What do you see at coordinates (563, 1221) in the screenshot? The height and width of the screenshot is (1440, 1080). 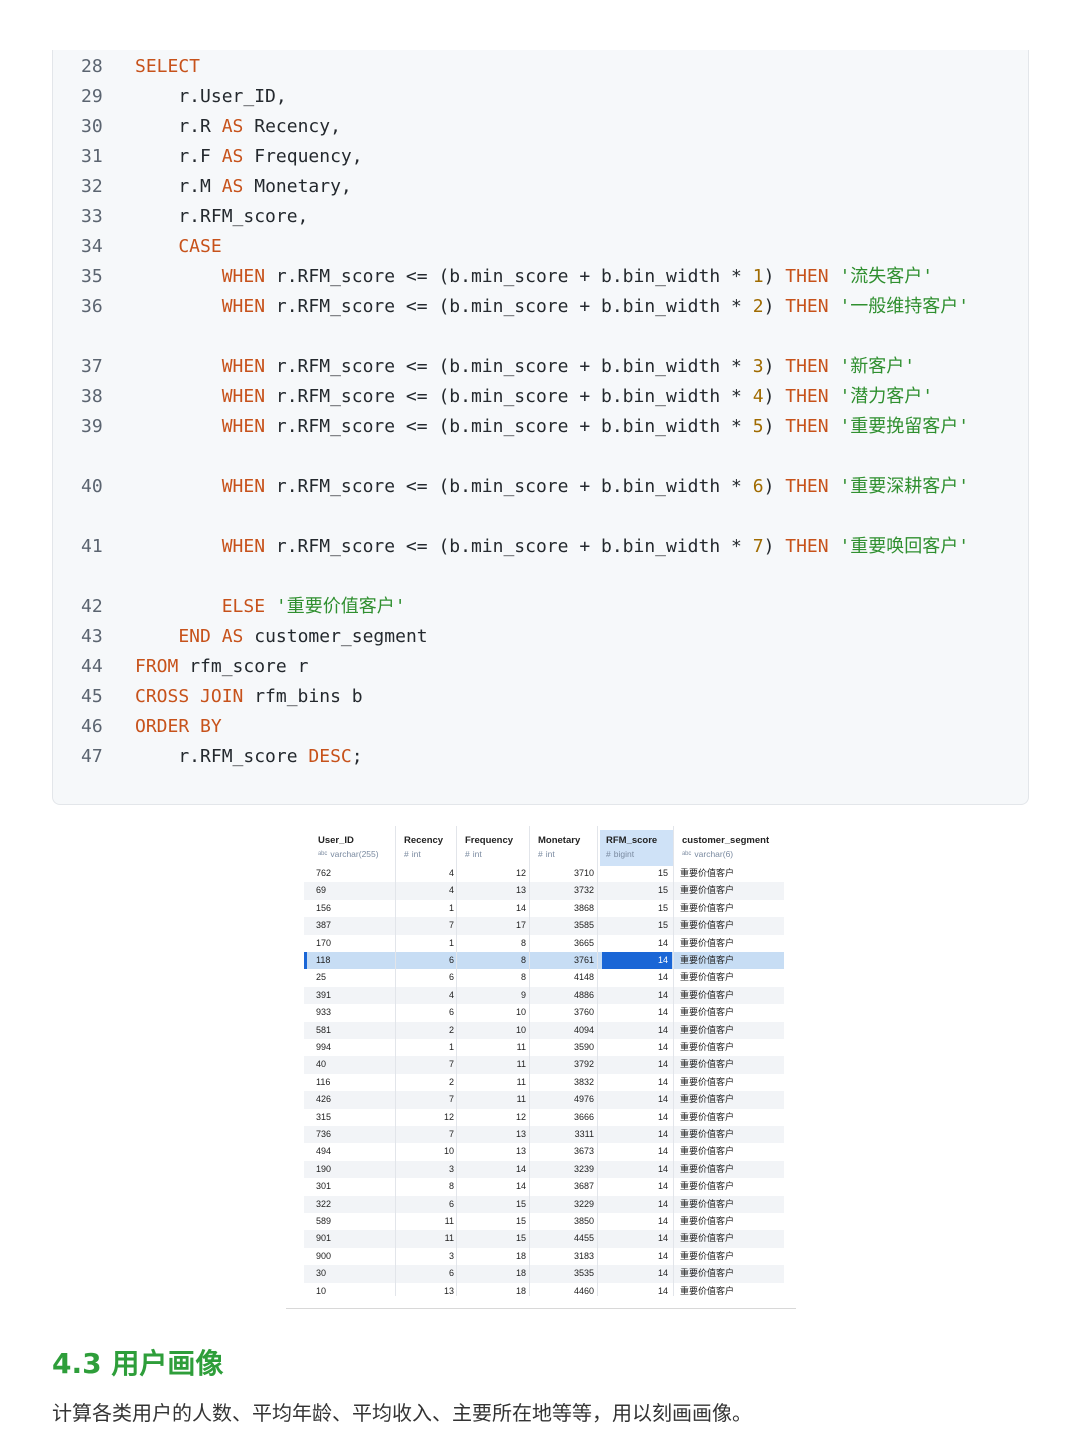 I see `table-cell-monetary: 3850` at bounding box center [563, 1221].